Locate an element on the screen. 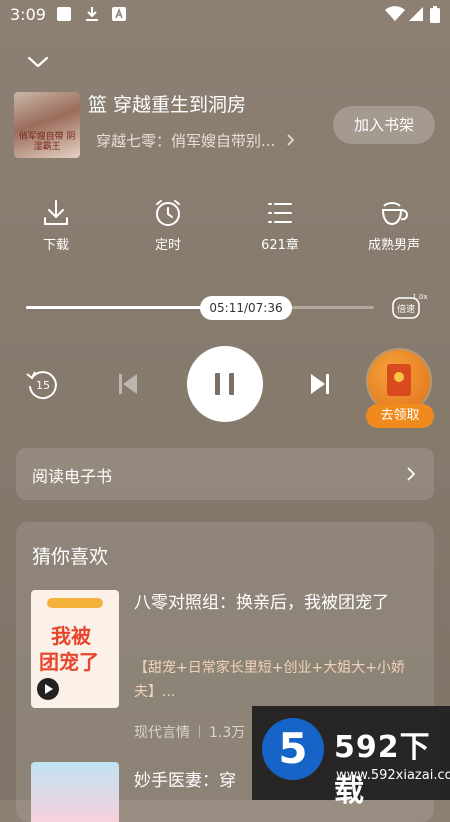  read-ebook-label: 阅读电子书 is located at coordinates (72, 476).